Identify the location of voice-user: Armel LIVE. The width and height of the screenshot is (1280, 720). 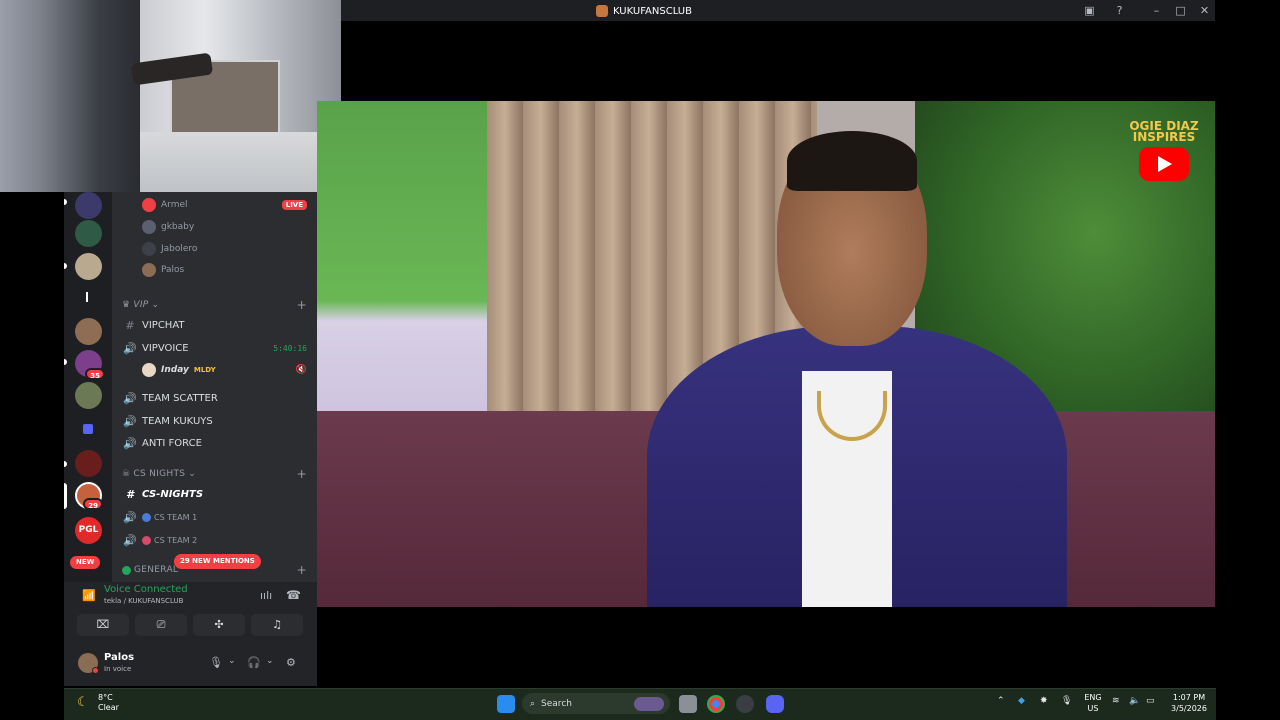
(224, 205).